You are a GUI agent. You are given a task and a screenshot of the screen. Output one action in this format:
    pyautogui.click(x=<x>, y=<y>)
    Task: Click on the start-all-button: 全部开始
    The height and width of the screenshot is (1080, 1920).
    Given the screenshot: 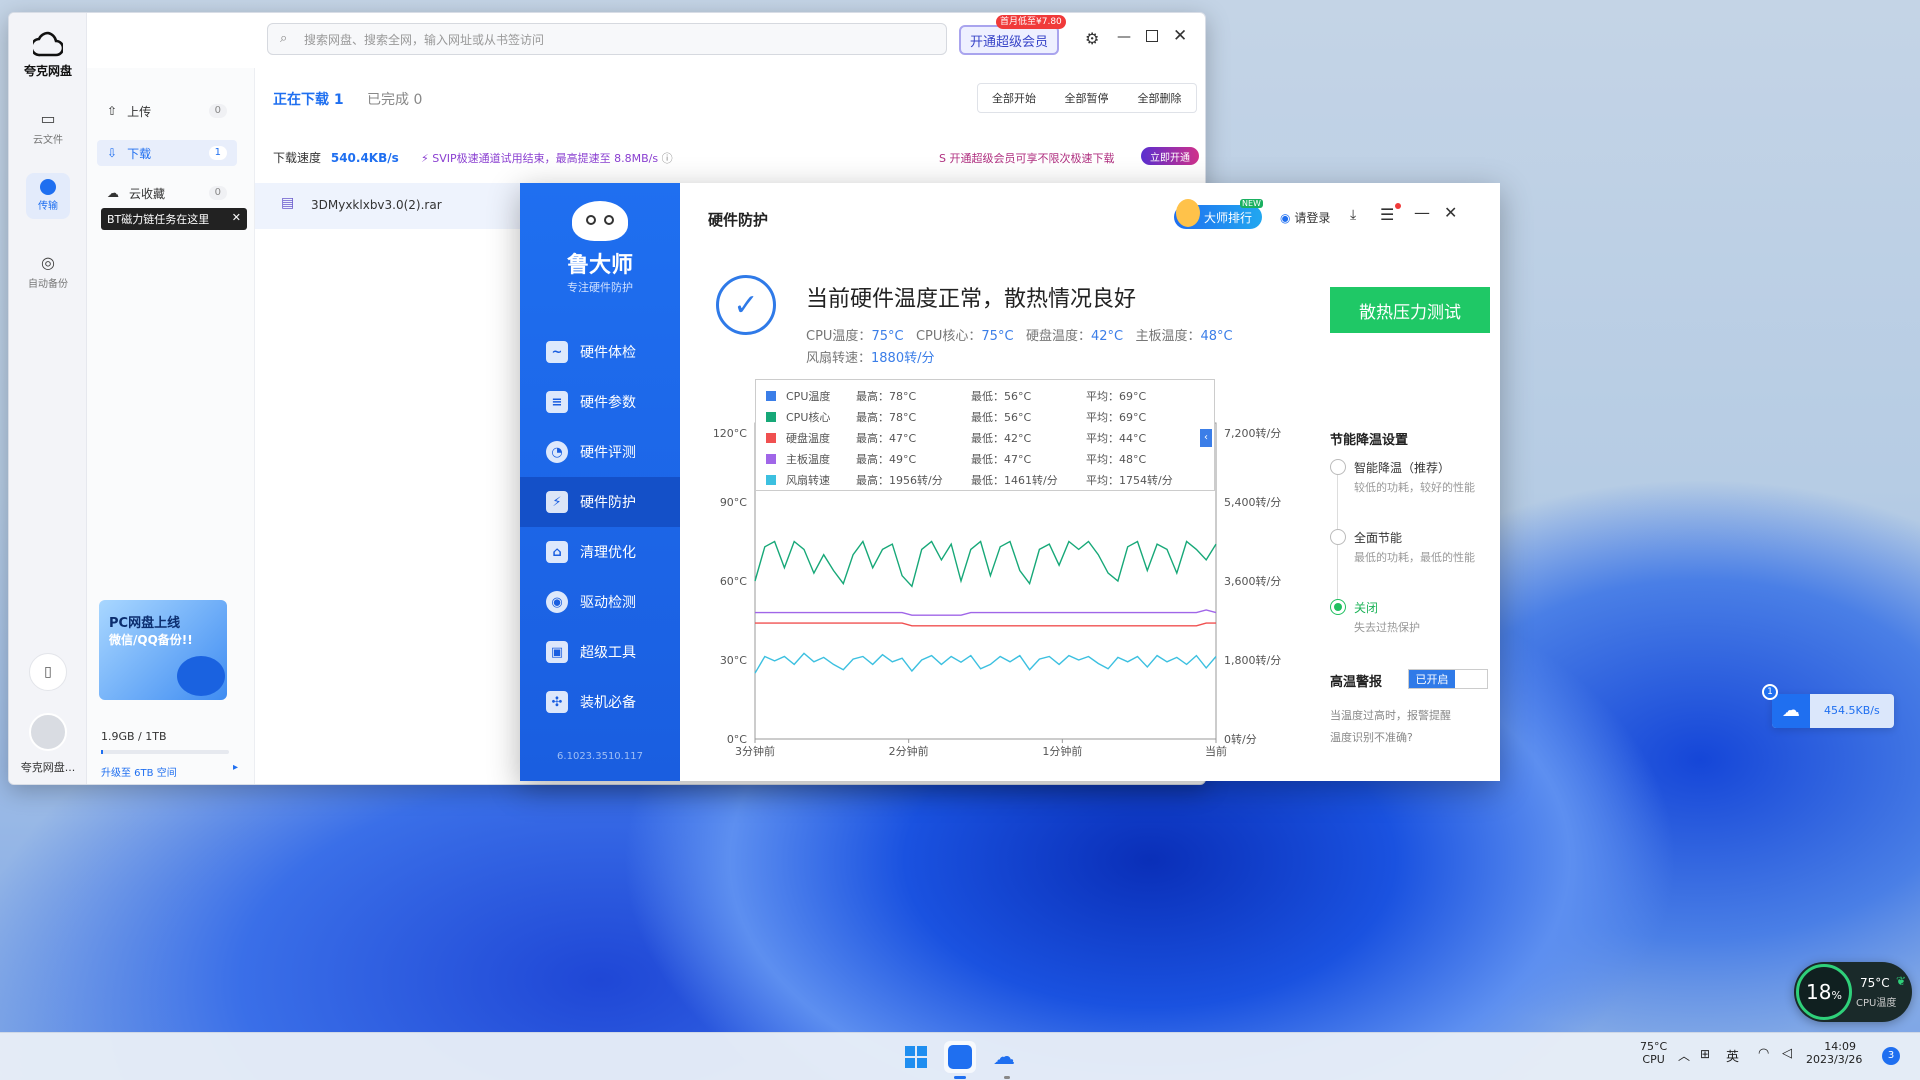 What is the action you would take?
    pyautogui.click(x=1014, y=98)
    